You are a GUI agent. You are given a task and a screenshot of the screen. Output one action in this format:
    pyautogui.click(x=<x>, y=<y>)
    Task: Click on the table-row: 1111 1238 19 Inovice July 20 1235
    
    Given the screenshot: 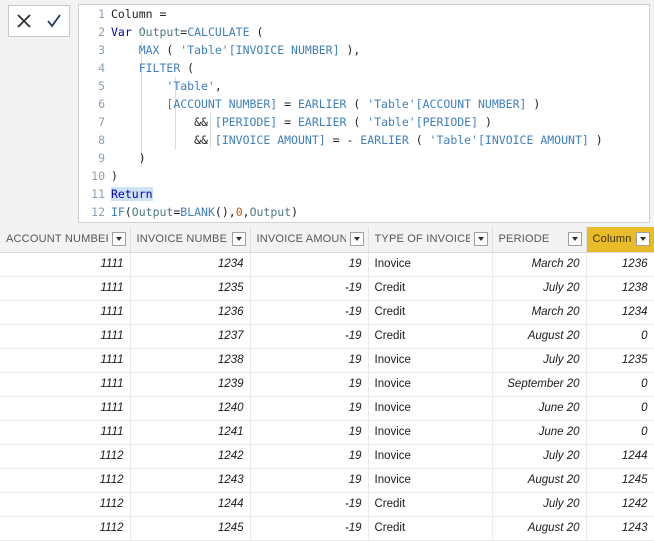 What is the action you would take?
    pyautogui.click(x=327, y=360)
    